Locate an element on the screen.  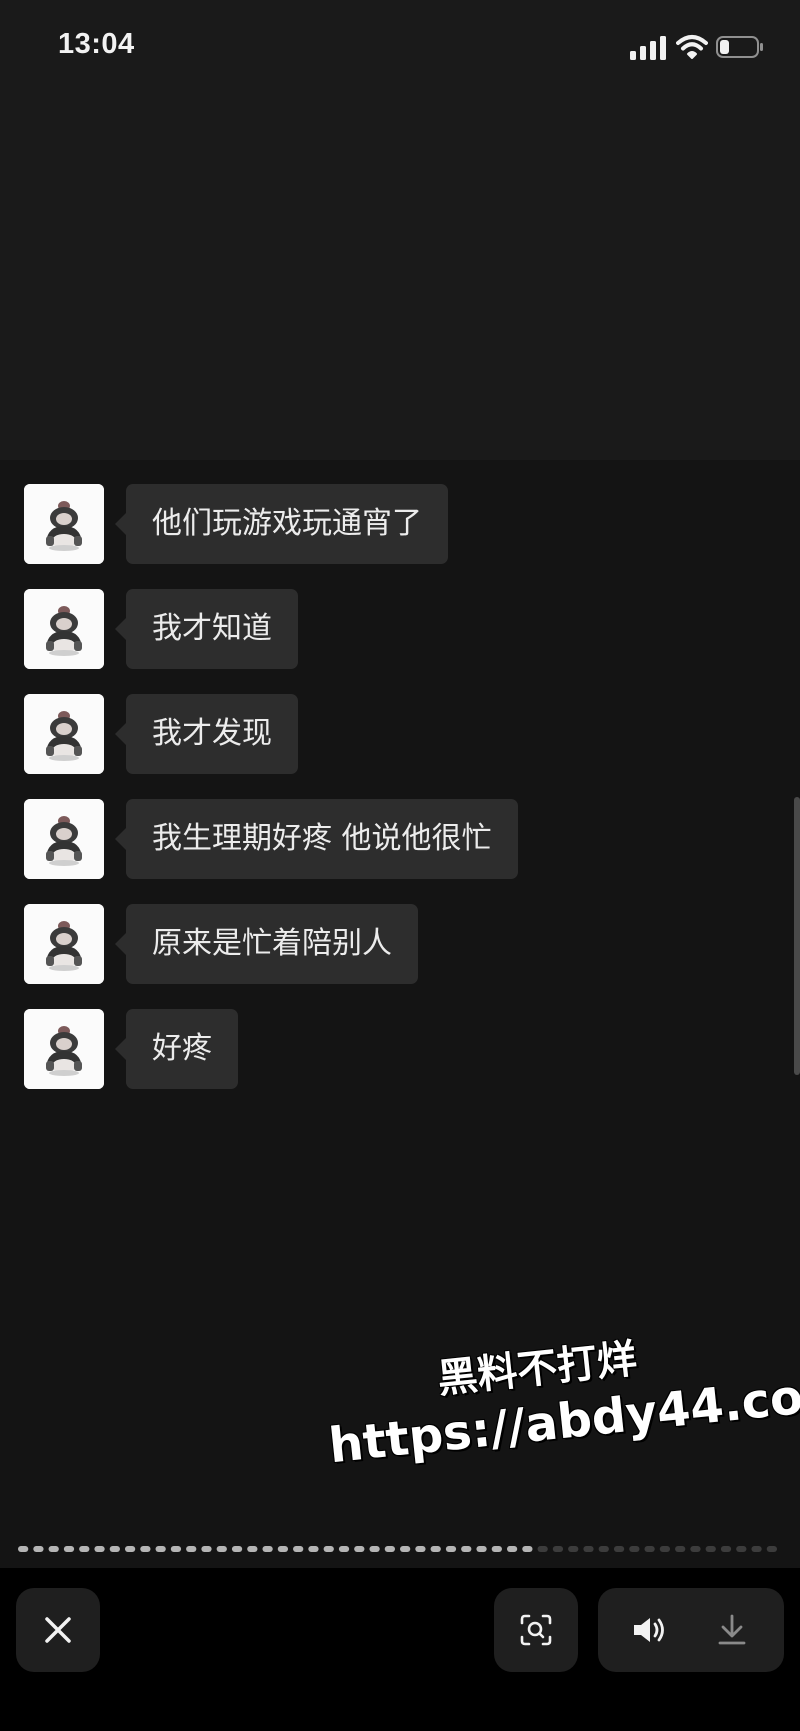
message-bubble: 我才发现 is located at coordinates (206, 734).